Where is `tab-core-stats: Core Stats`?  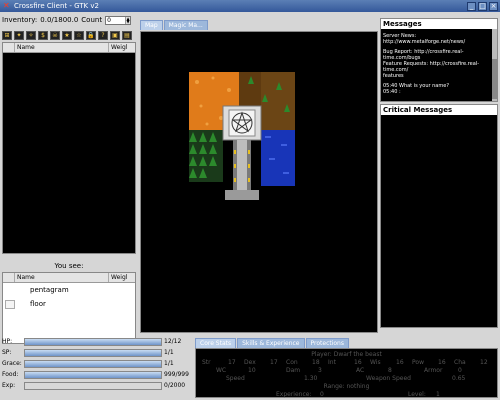
tab-core-stats: Core Stats is located at coordinates (216, 343).